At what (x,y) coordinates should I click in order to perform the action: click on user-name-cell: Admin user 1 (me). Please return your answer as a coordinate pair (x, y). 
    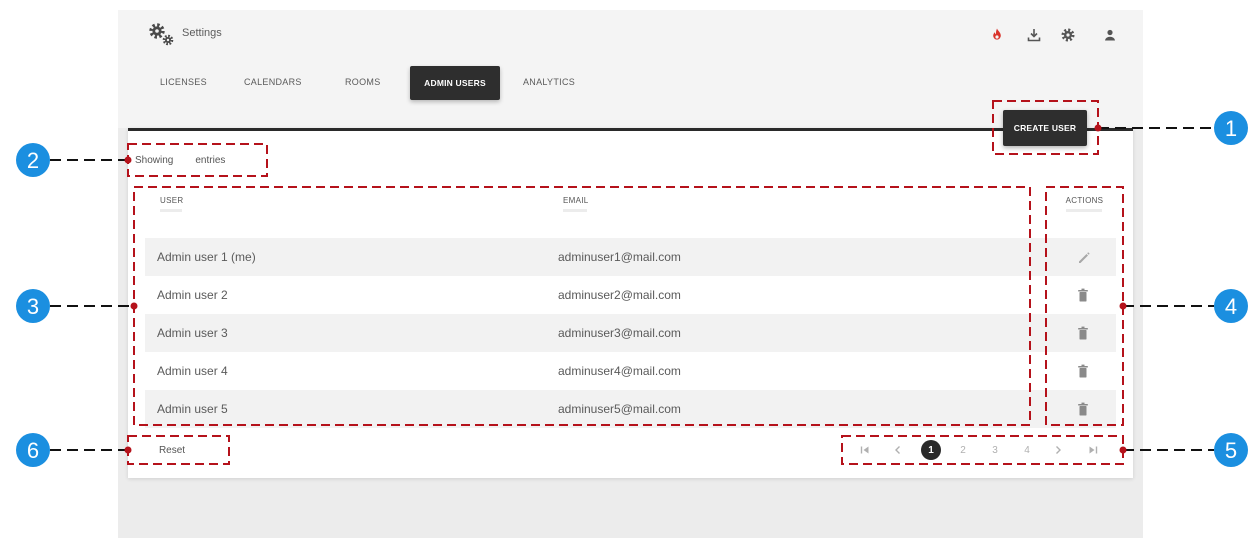
    Looking at the image, I should click on (206, 257).